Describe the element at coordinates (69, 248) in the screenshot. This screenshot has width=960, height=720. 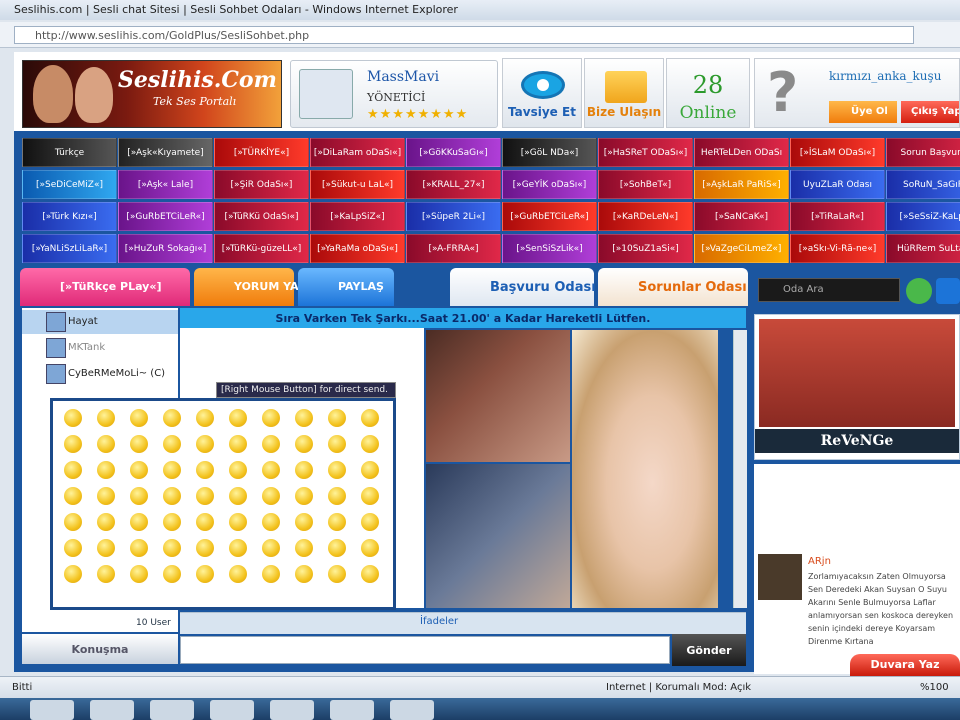
I see `room-button: [»YaNLiSzLiLaR«]` at that location.